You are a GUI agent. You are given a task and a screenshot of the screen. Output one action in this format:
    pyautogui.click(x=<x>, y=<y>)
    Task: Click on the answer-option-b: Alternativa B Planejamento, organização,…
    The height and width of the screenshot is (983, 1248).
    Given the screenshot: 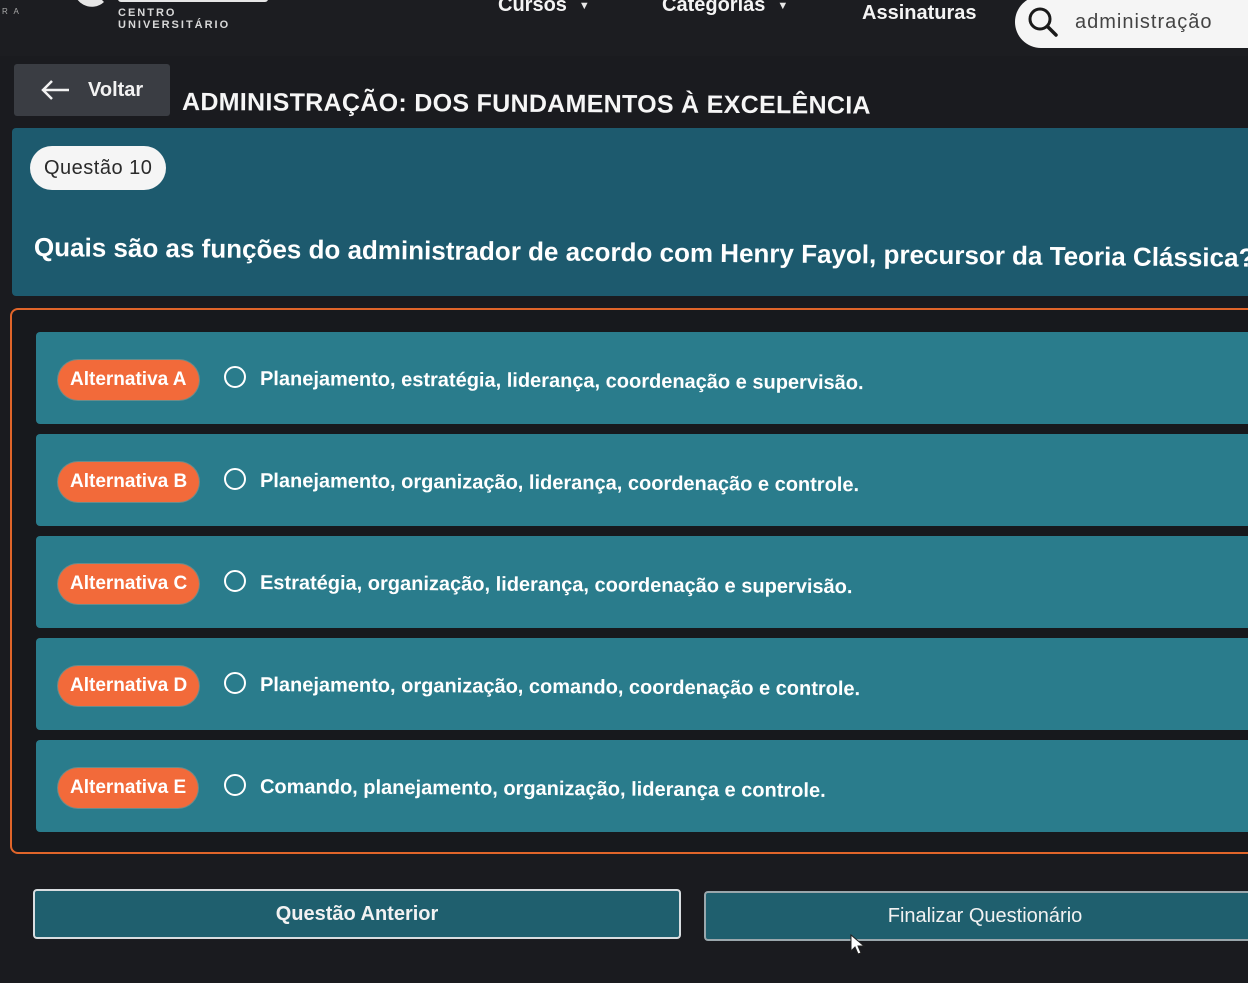 What is the action you would take?
    pyautogui.click(x=642, y=480)
    